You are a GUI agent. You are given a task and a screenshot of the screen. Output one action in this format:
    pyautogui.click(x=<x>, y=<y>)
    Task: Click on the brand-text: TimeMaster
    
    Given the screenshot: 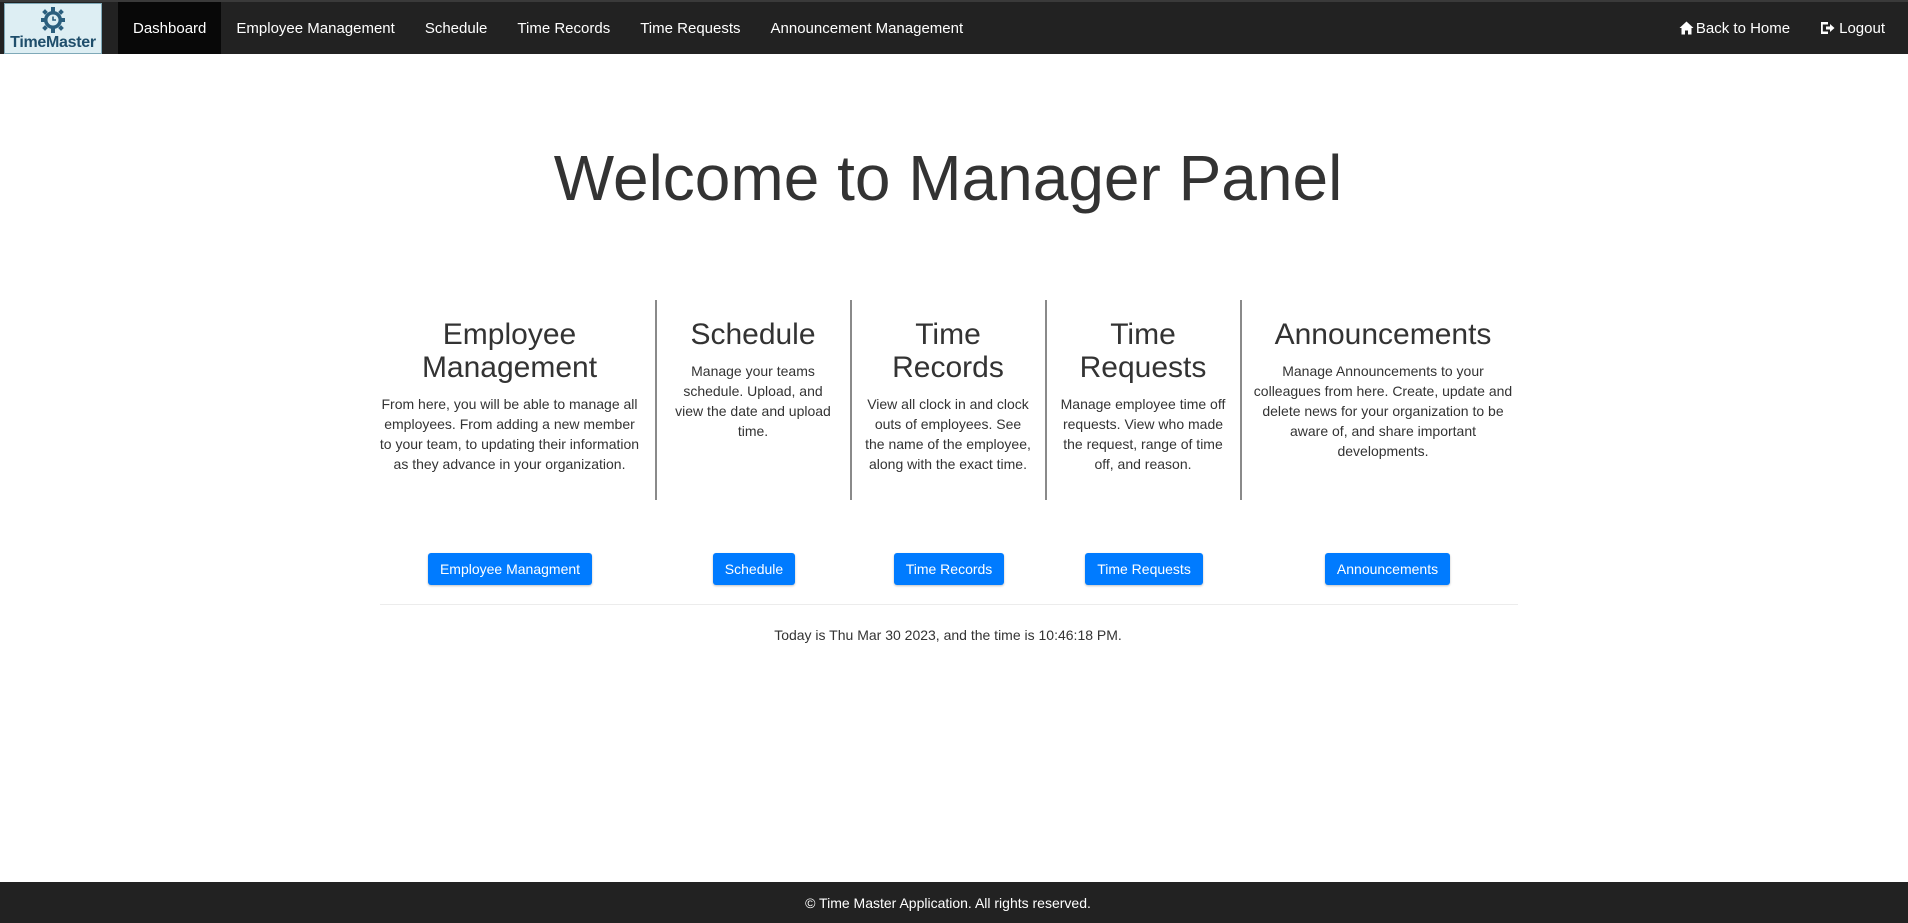 What is the action you would take?
    pyautogui.click(x=53, y=42)
    